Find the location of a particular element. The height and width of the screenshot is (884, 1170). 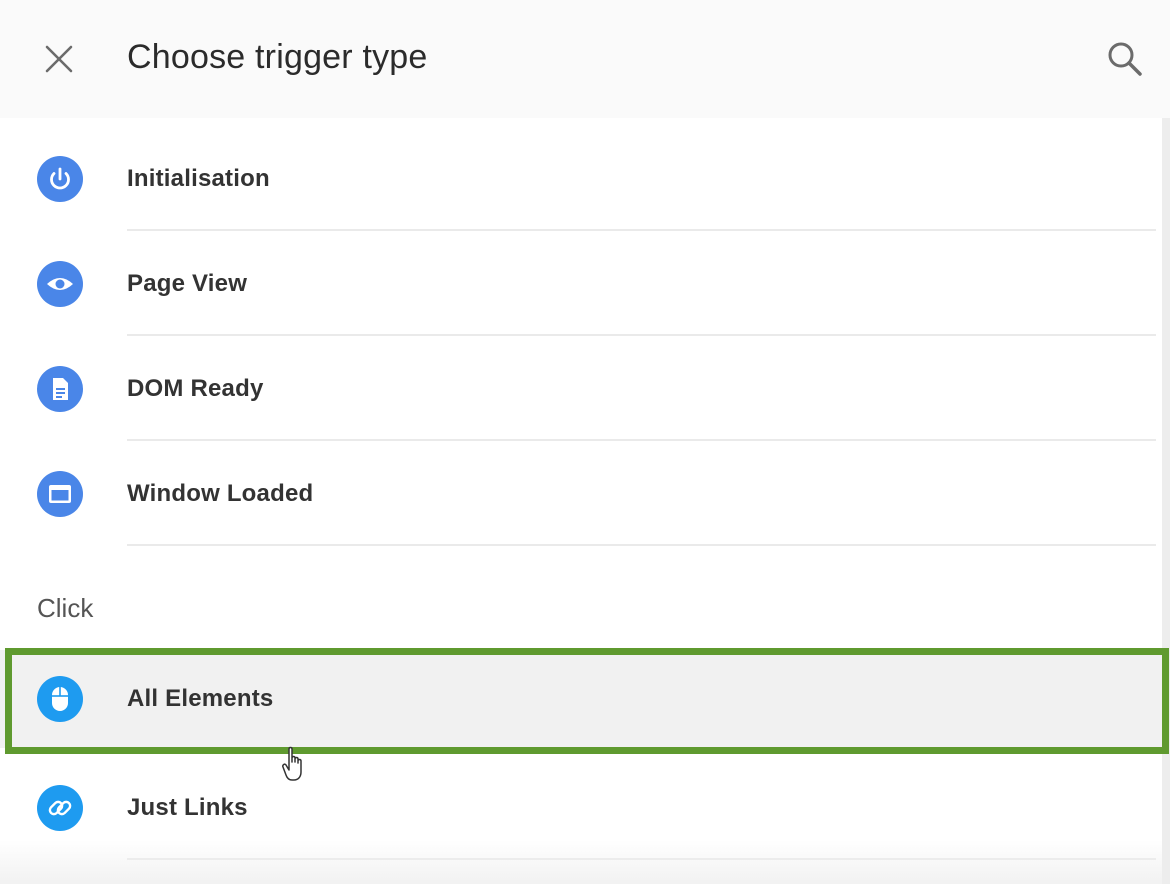

bottom-fade is located at coordinates (581, 862).